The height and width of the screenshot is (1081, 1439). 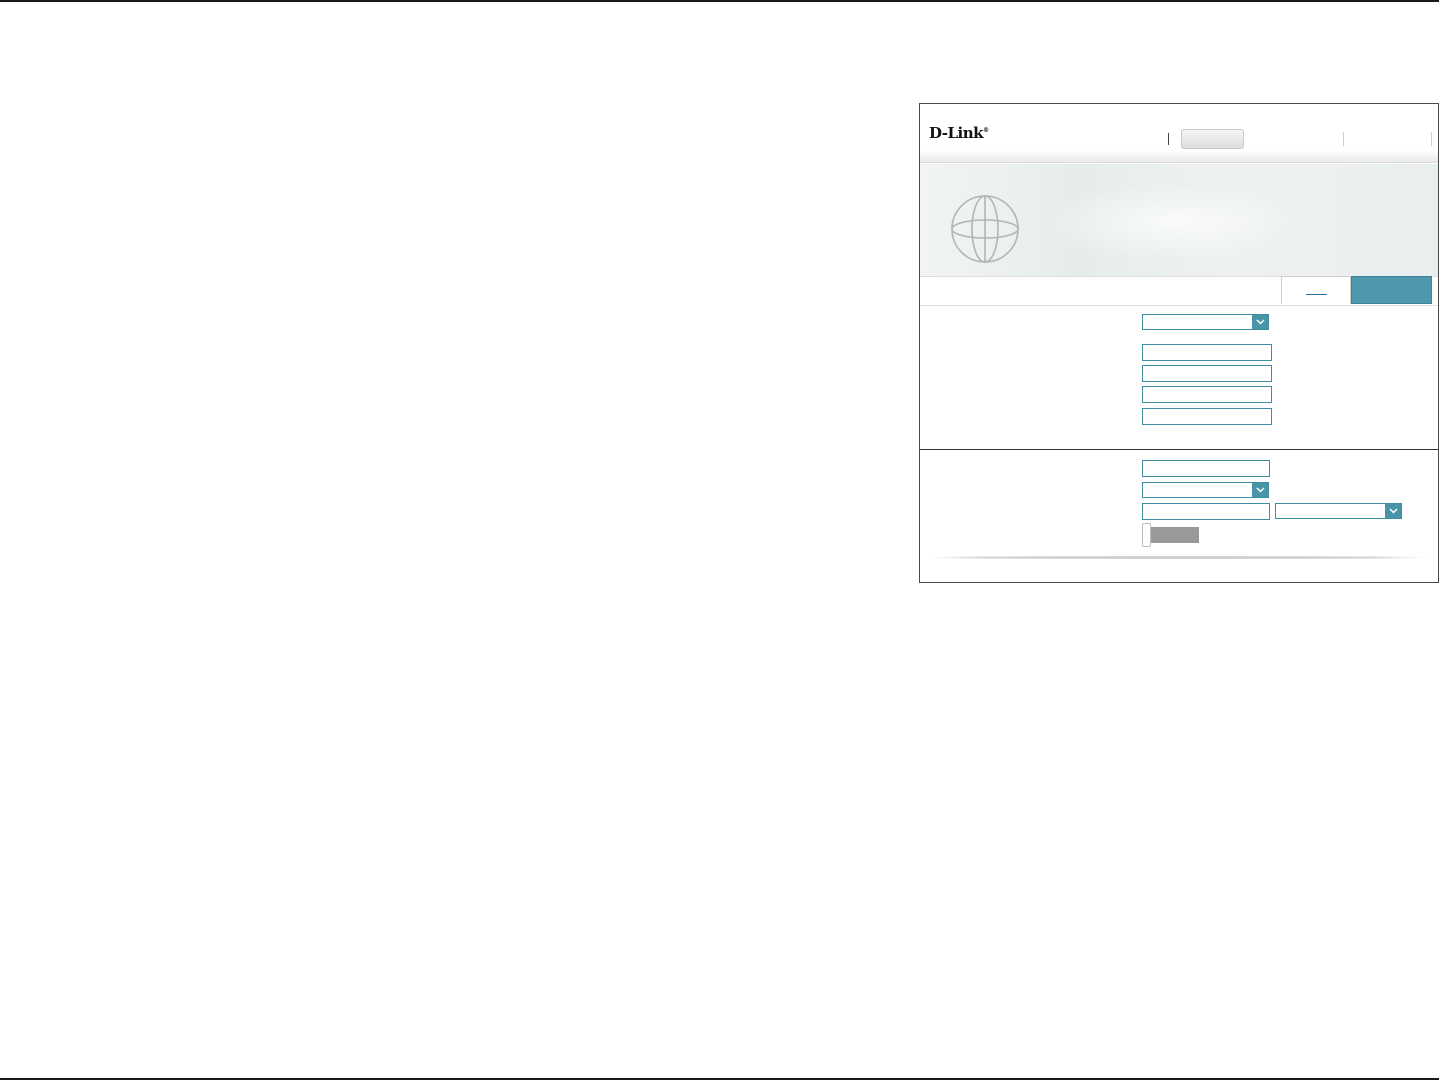 I want to click on toggle-track, so click(x=1175, y=535).